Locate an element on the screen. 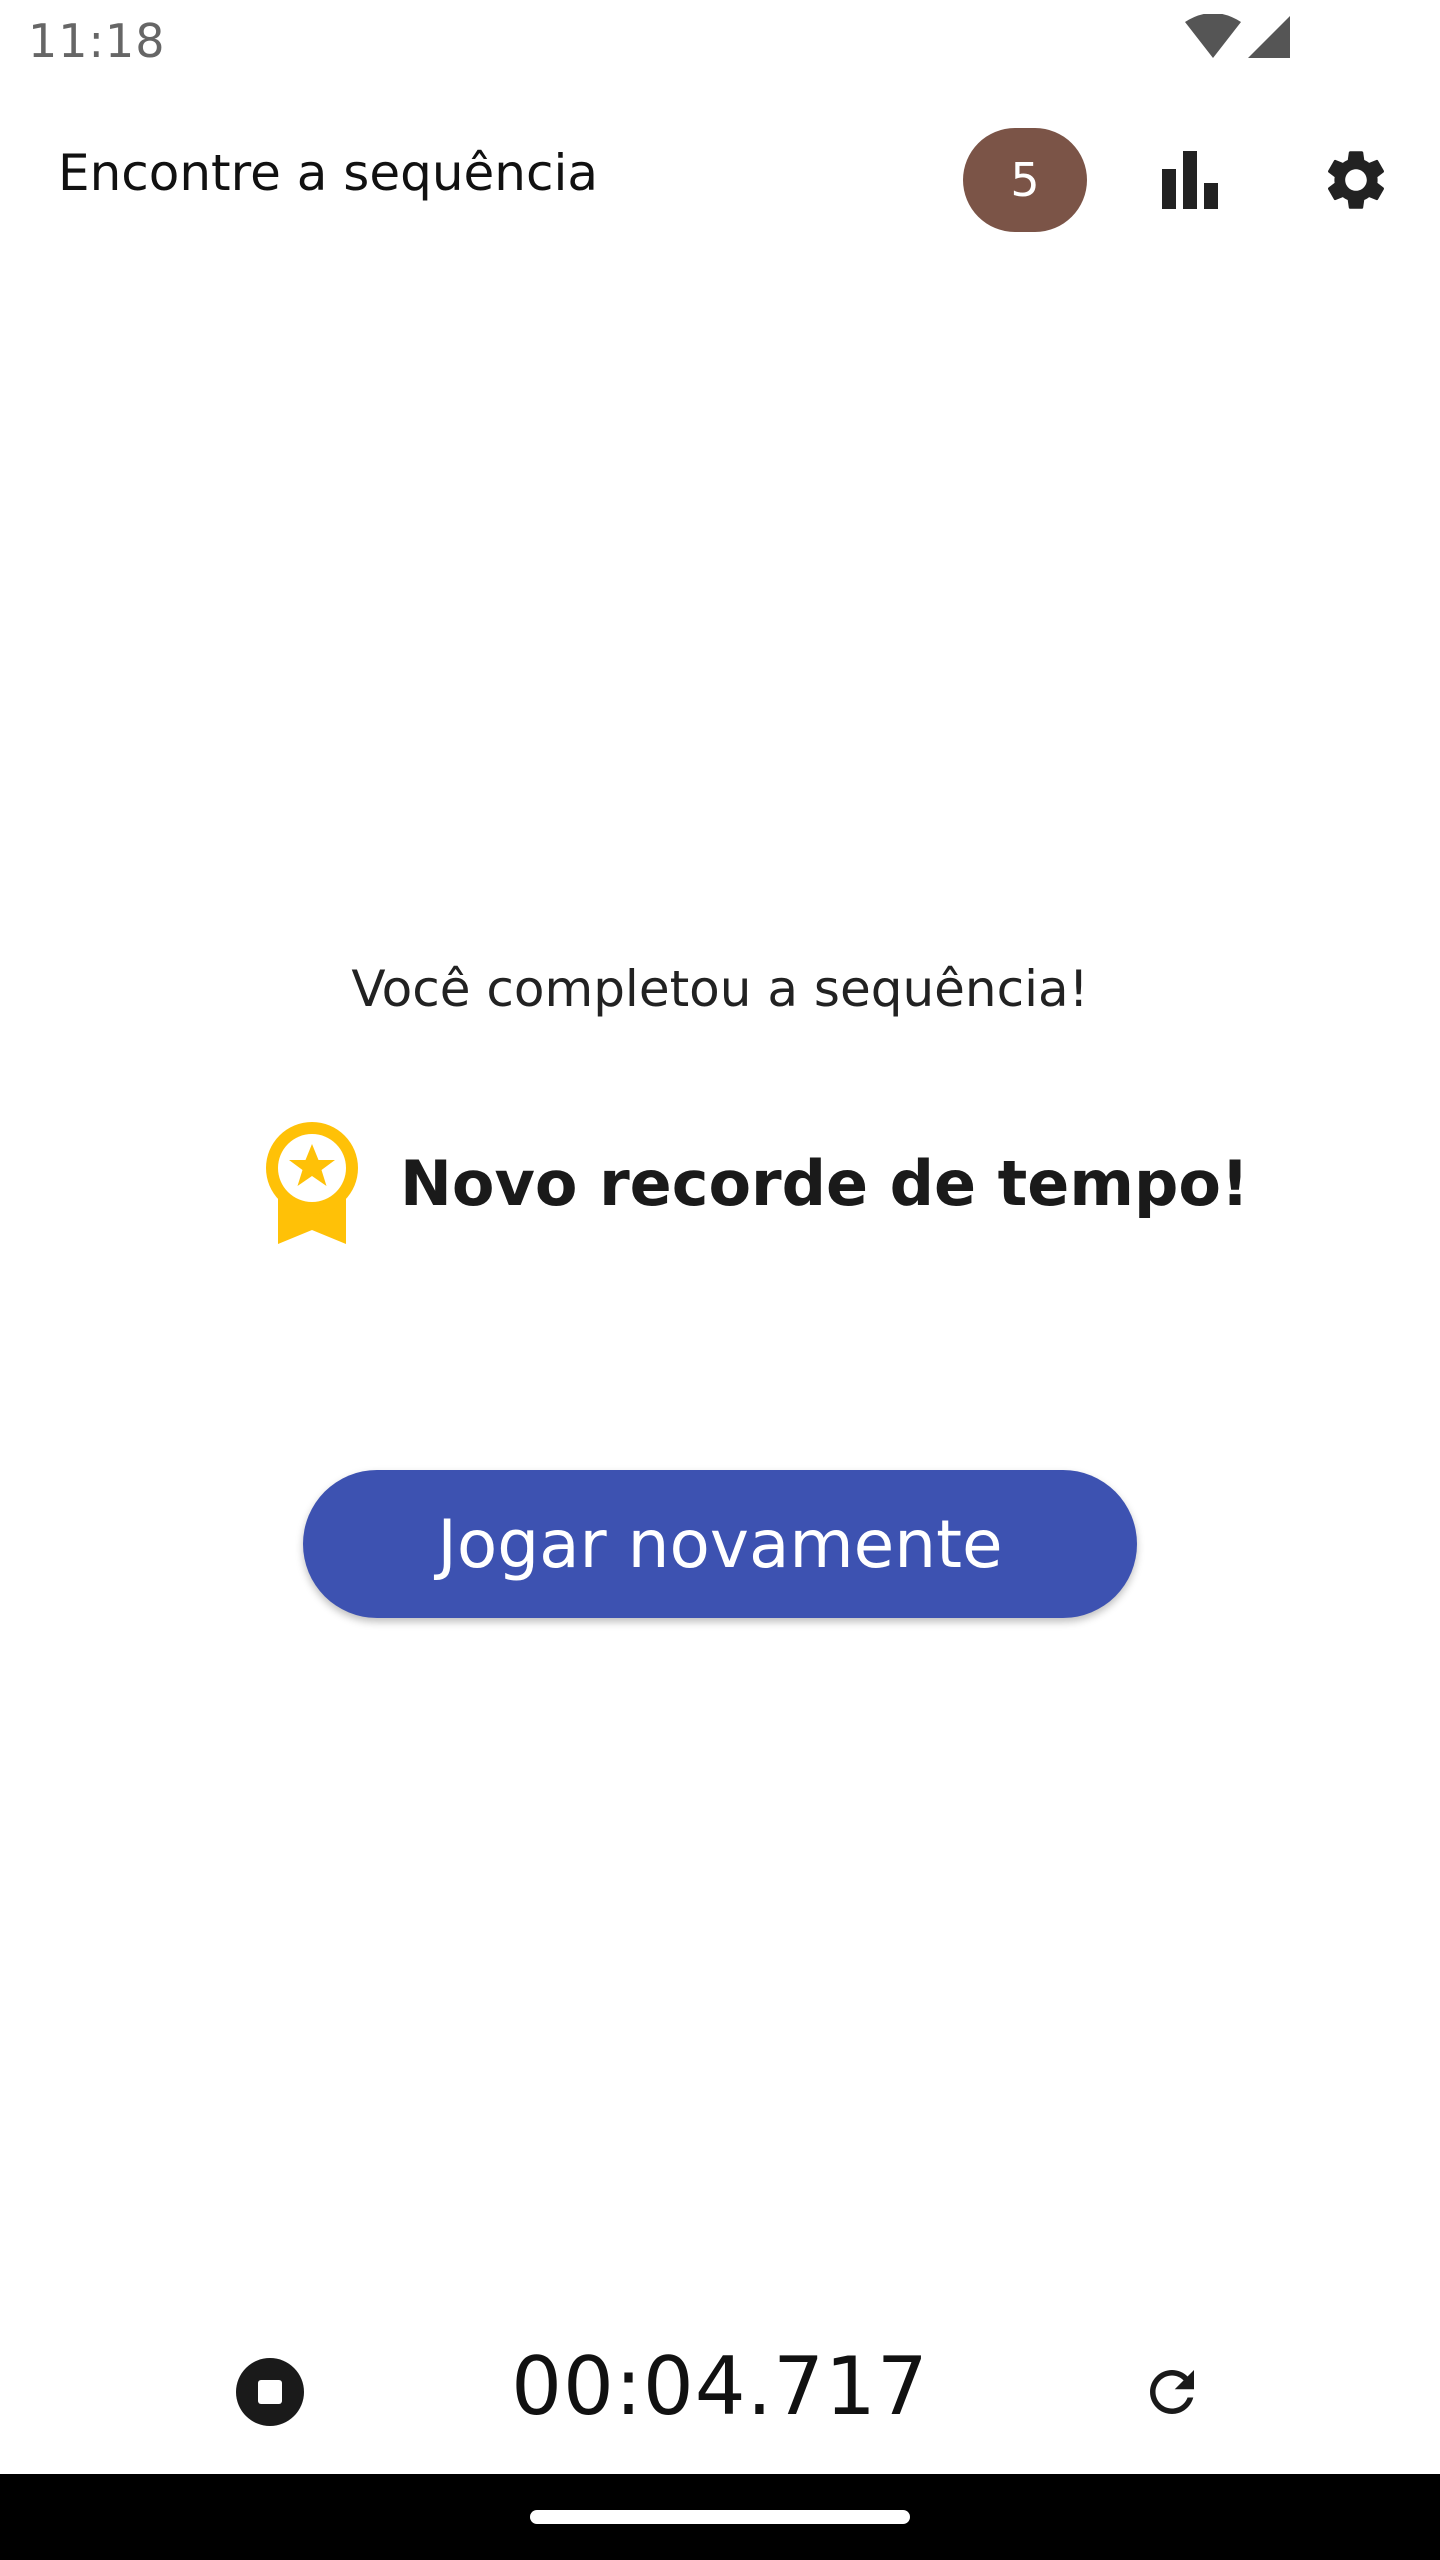 This screenshot has height=2560, width=1440. streak-badge: 5 is located at coordinates (1025, 180).